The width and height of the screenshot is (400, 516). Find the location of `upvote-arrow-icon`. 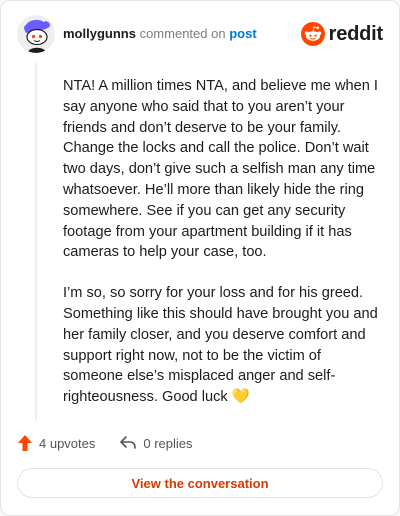

upvote-arrow-icon is located at coordinates (25, 443).